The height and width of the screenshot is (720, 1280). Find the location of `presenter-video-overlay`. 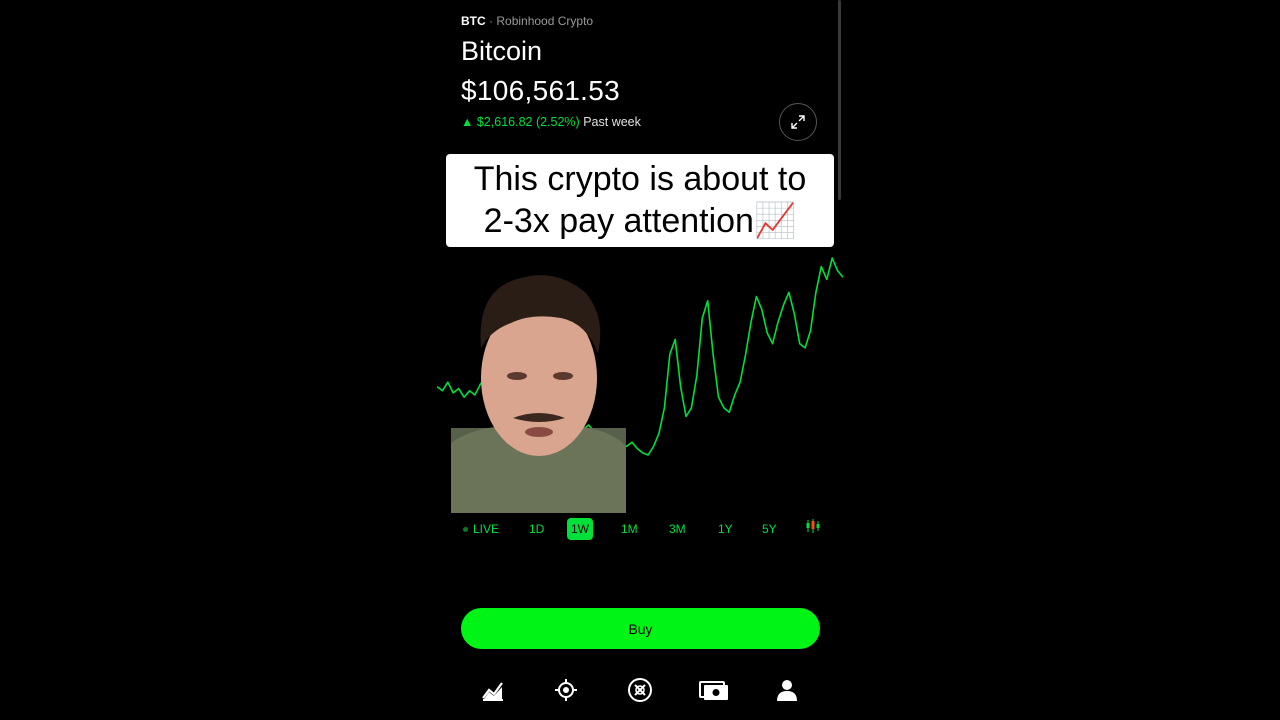

presenter-video-overlay is located at coordinates (538, 394).